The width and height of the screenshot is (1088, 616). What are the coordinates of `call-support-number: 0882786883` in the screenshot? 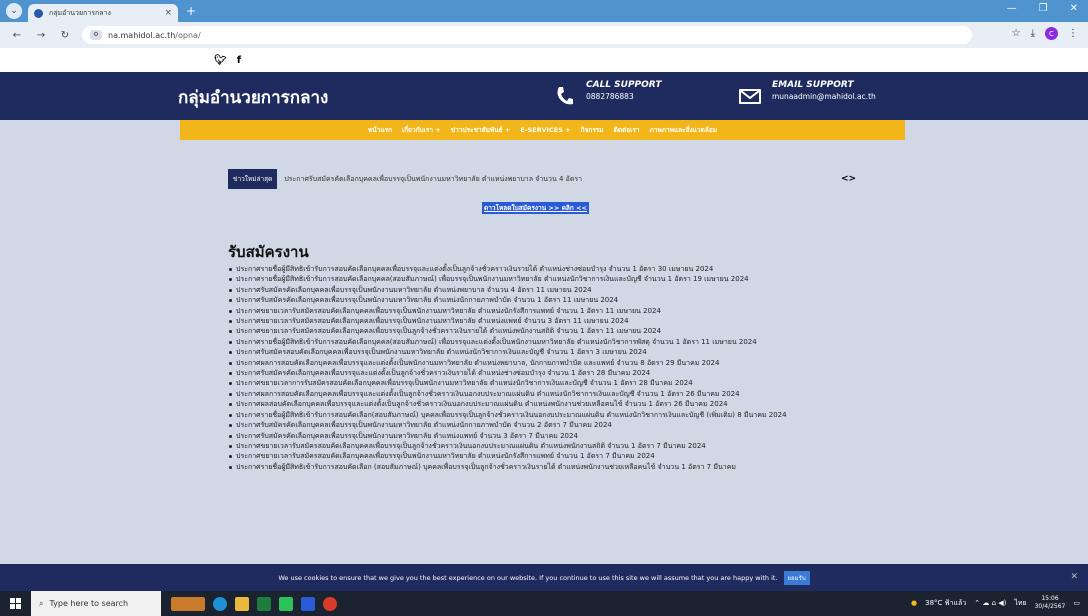 It's located at (623, 96).